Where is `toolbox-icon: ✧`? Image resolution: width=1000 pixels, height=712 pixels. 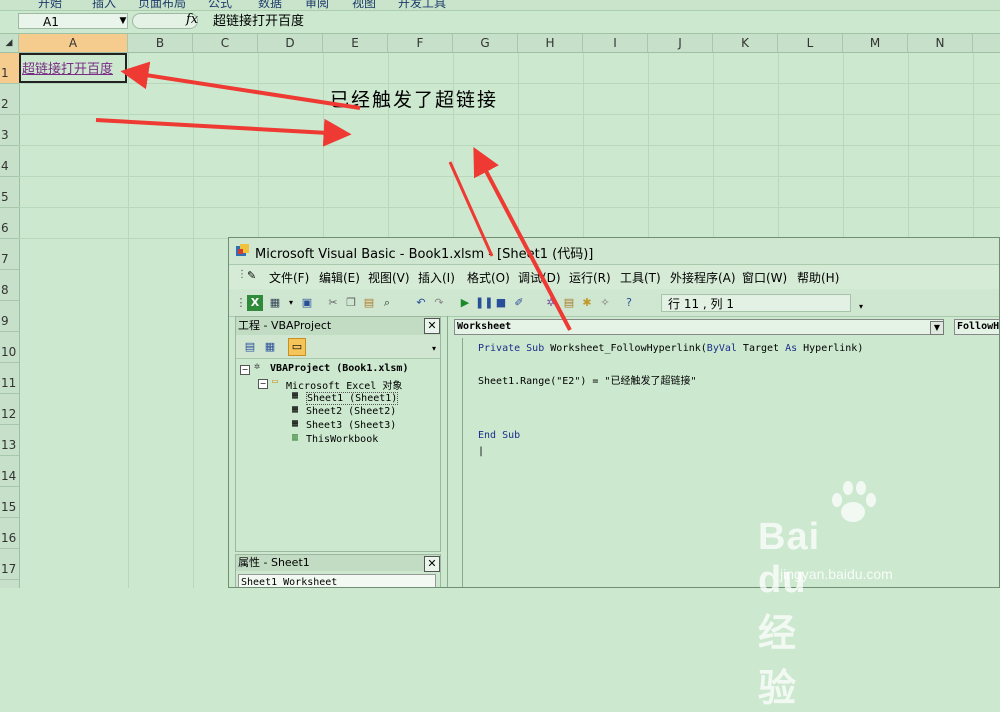 toolbox-icon: ✧ is located at coordinates (605, 303).